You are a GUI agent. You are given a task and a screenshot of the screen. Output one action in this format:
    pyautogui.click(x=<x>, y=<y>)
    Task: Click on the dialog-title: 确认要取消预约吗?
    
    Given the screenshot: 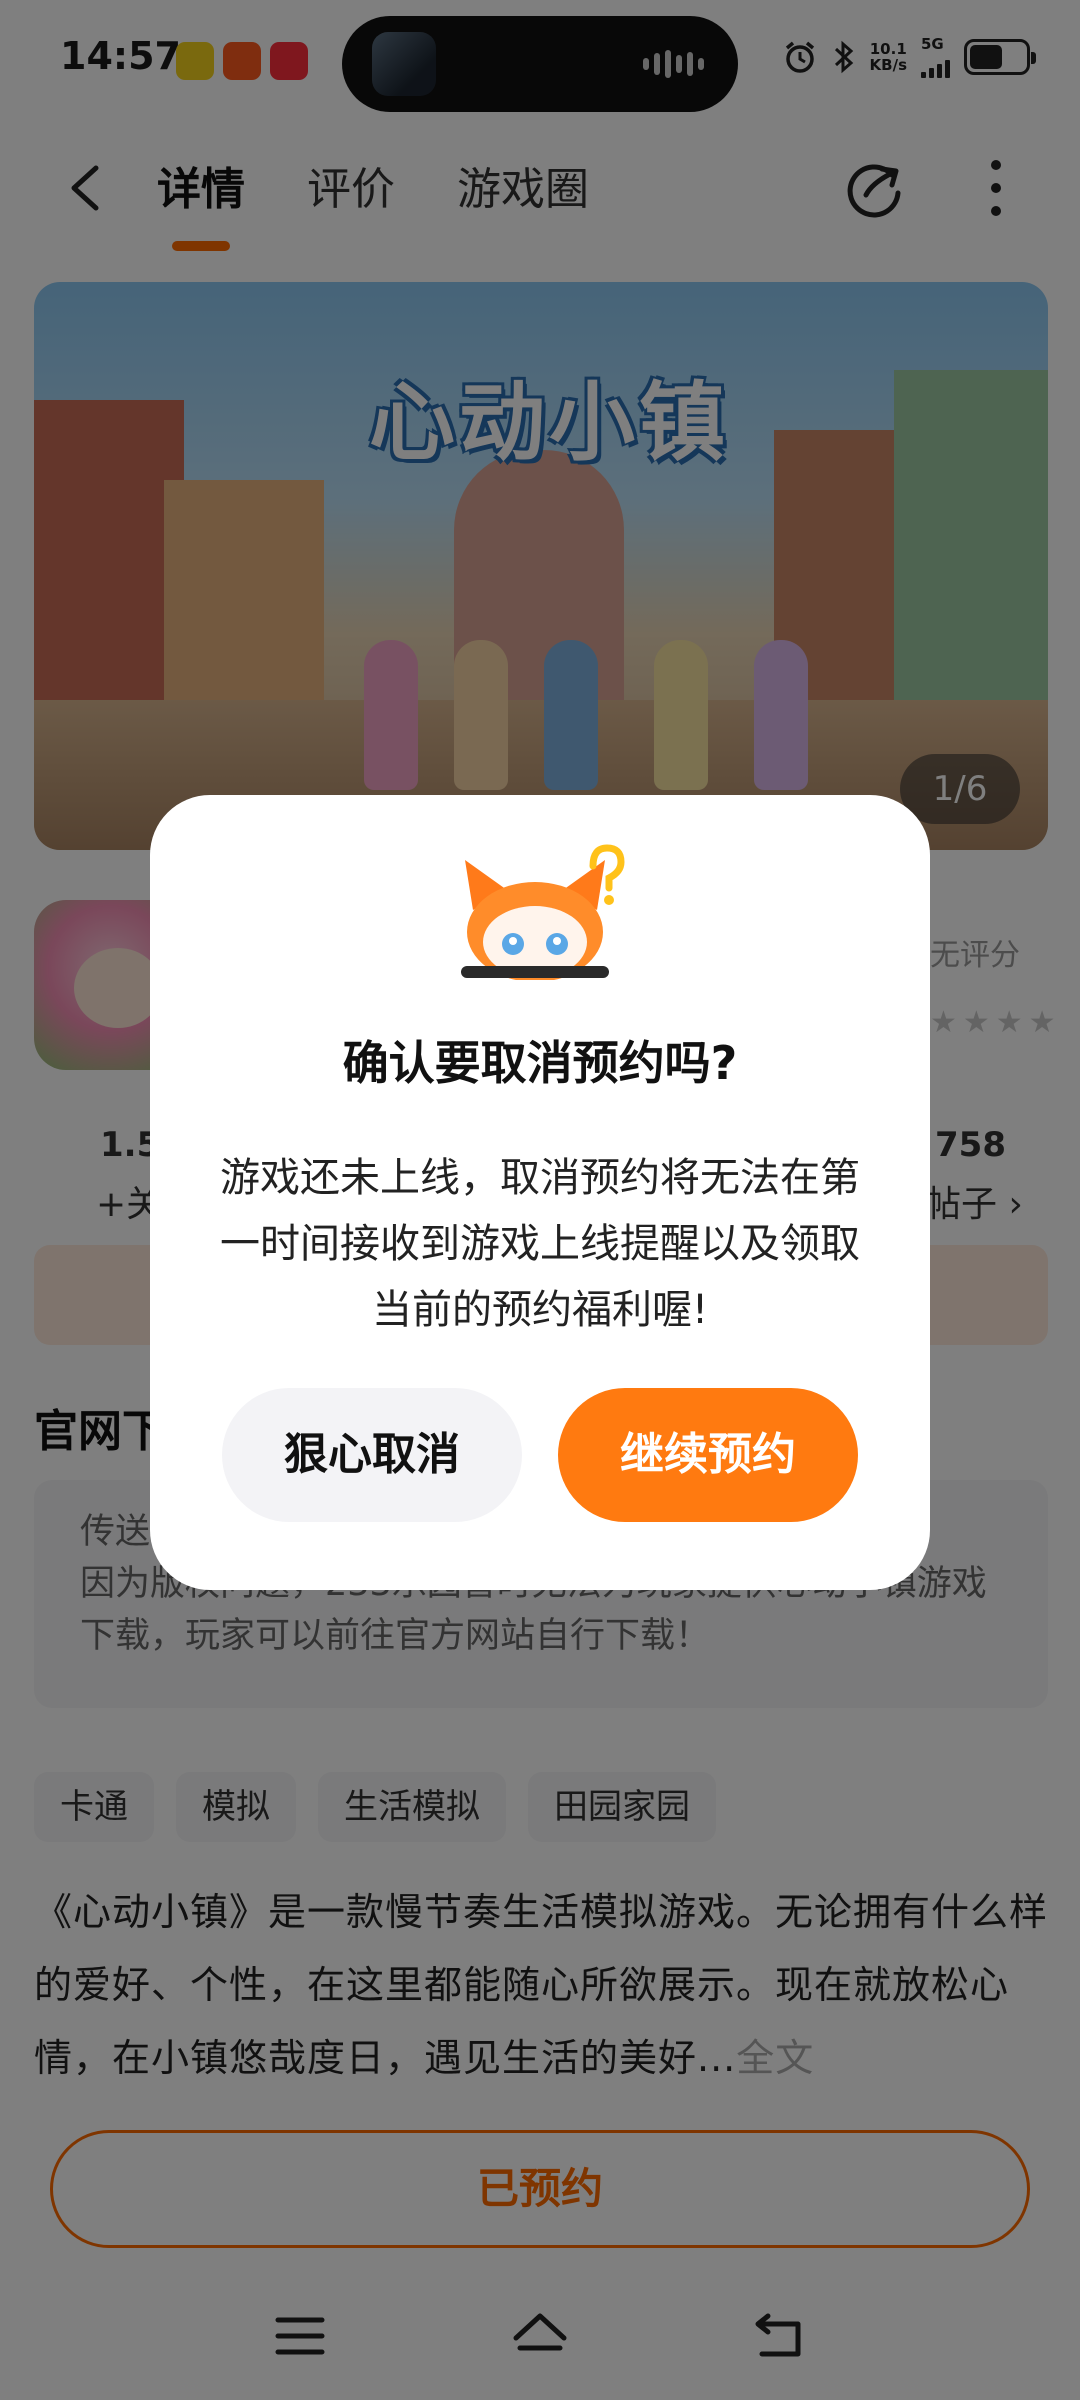 What is the action you would take?
    pyautogui.click(x=540, y=1063)
    